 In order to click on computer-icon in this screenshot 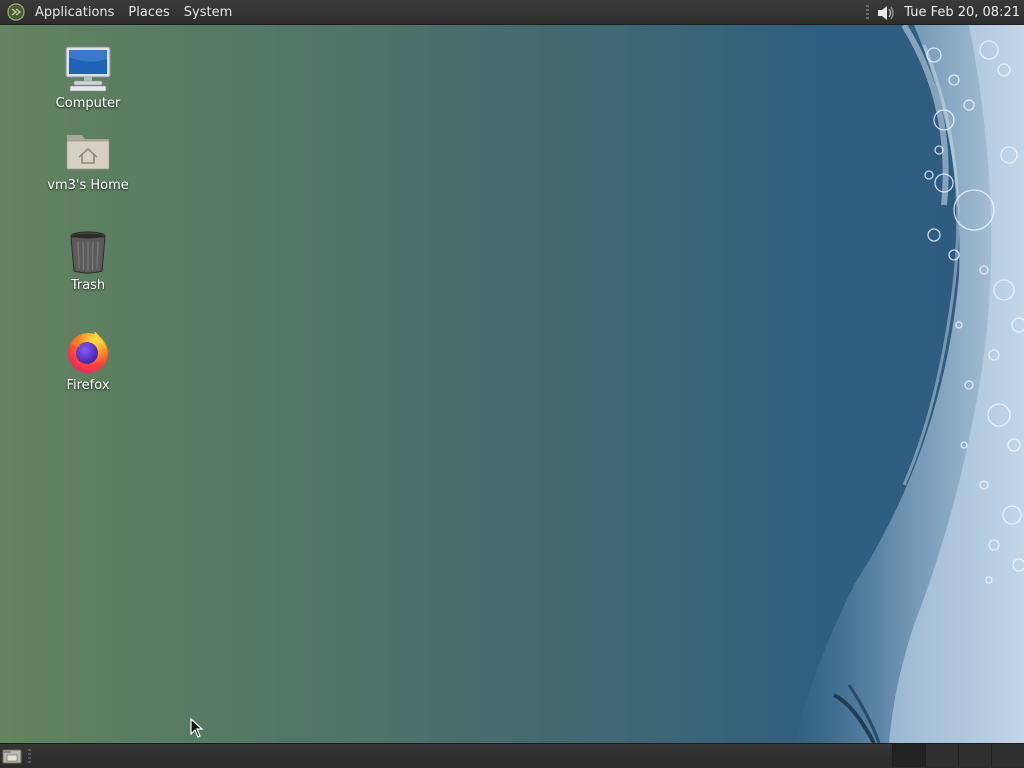, I will do `click(88, 69)`.